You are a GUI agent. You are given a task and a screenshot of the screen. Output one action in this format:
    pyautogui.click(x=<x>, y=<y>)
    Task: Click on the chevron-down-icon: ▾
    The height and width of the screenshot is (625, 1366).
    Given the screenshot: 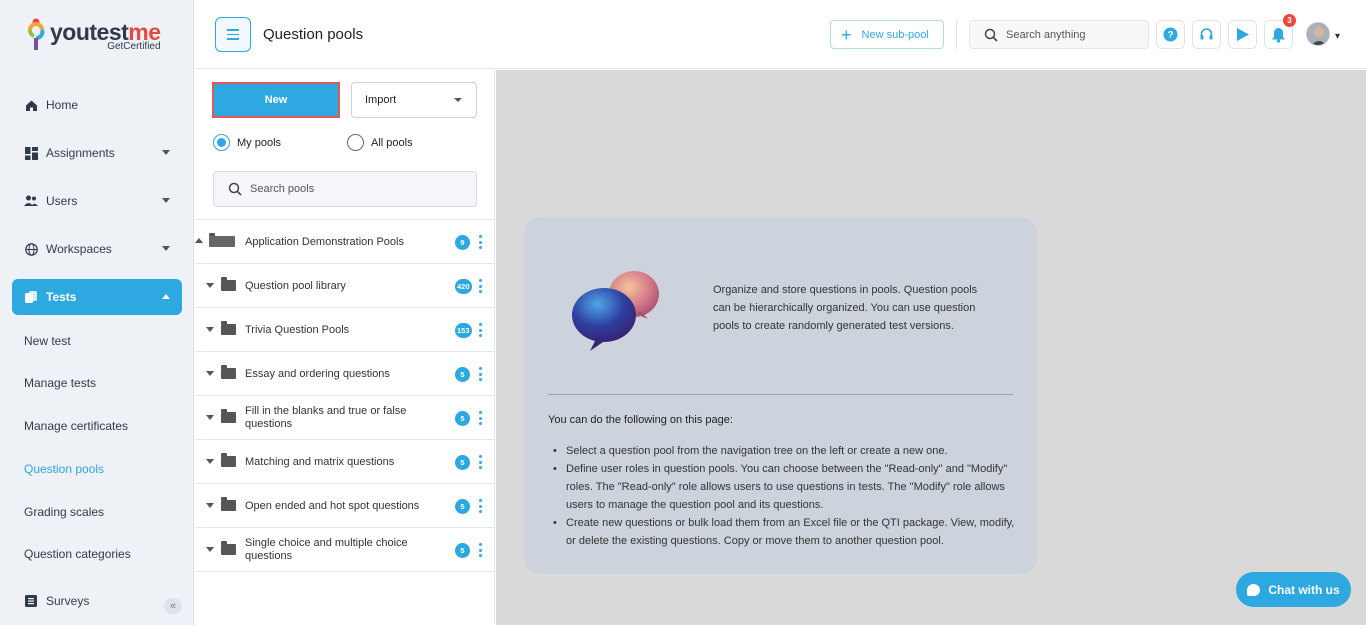 What is the action you would take?
    pyautogui.click(x=1337, y=36)
    